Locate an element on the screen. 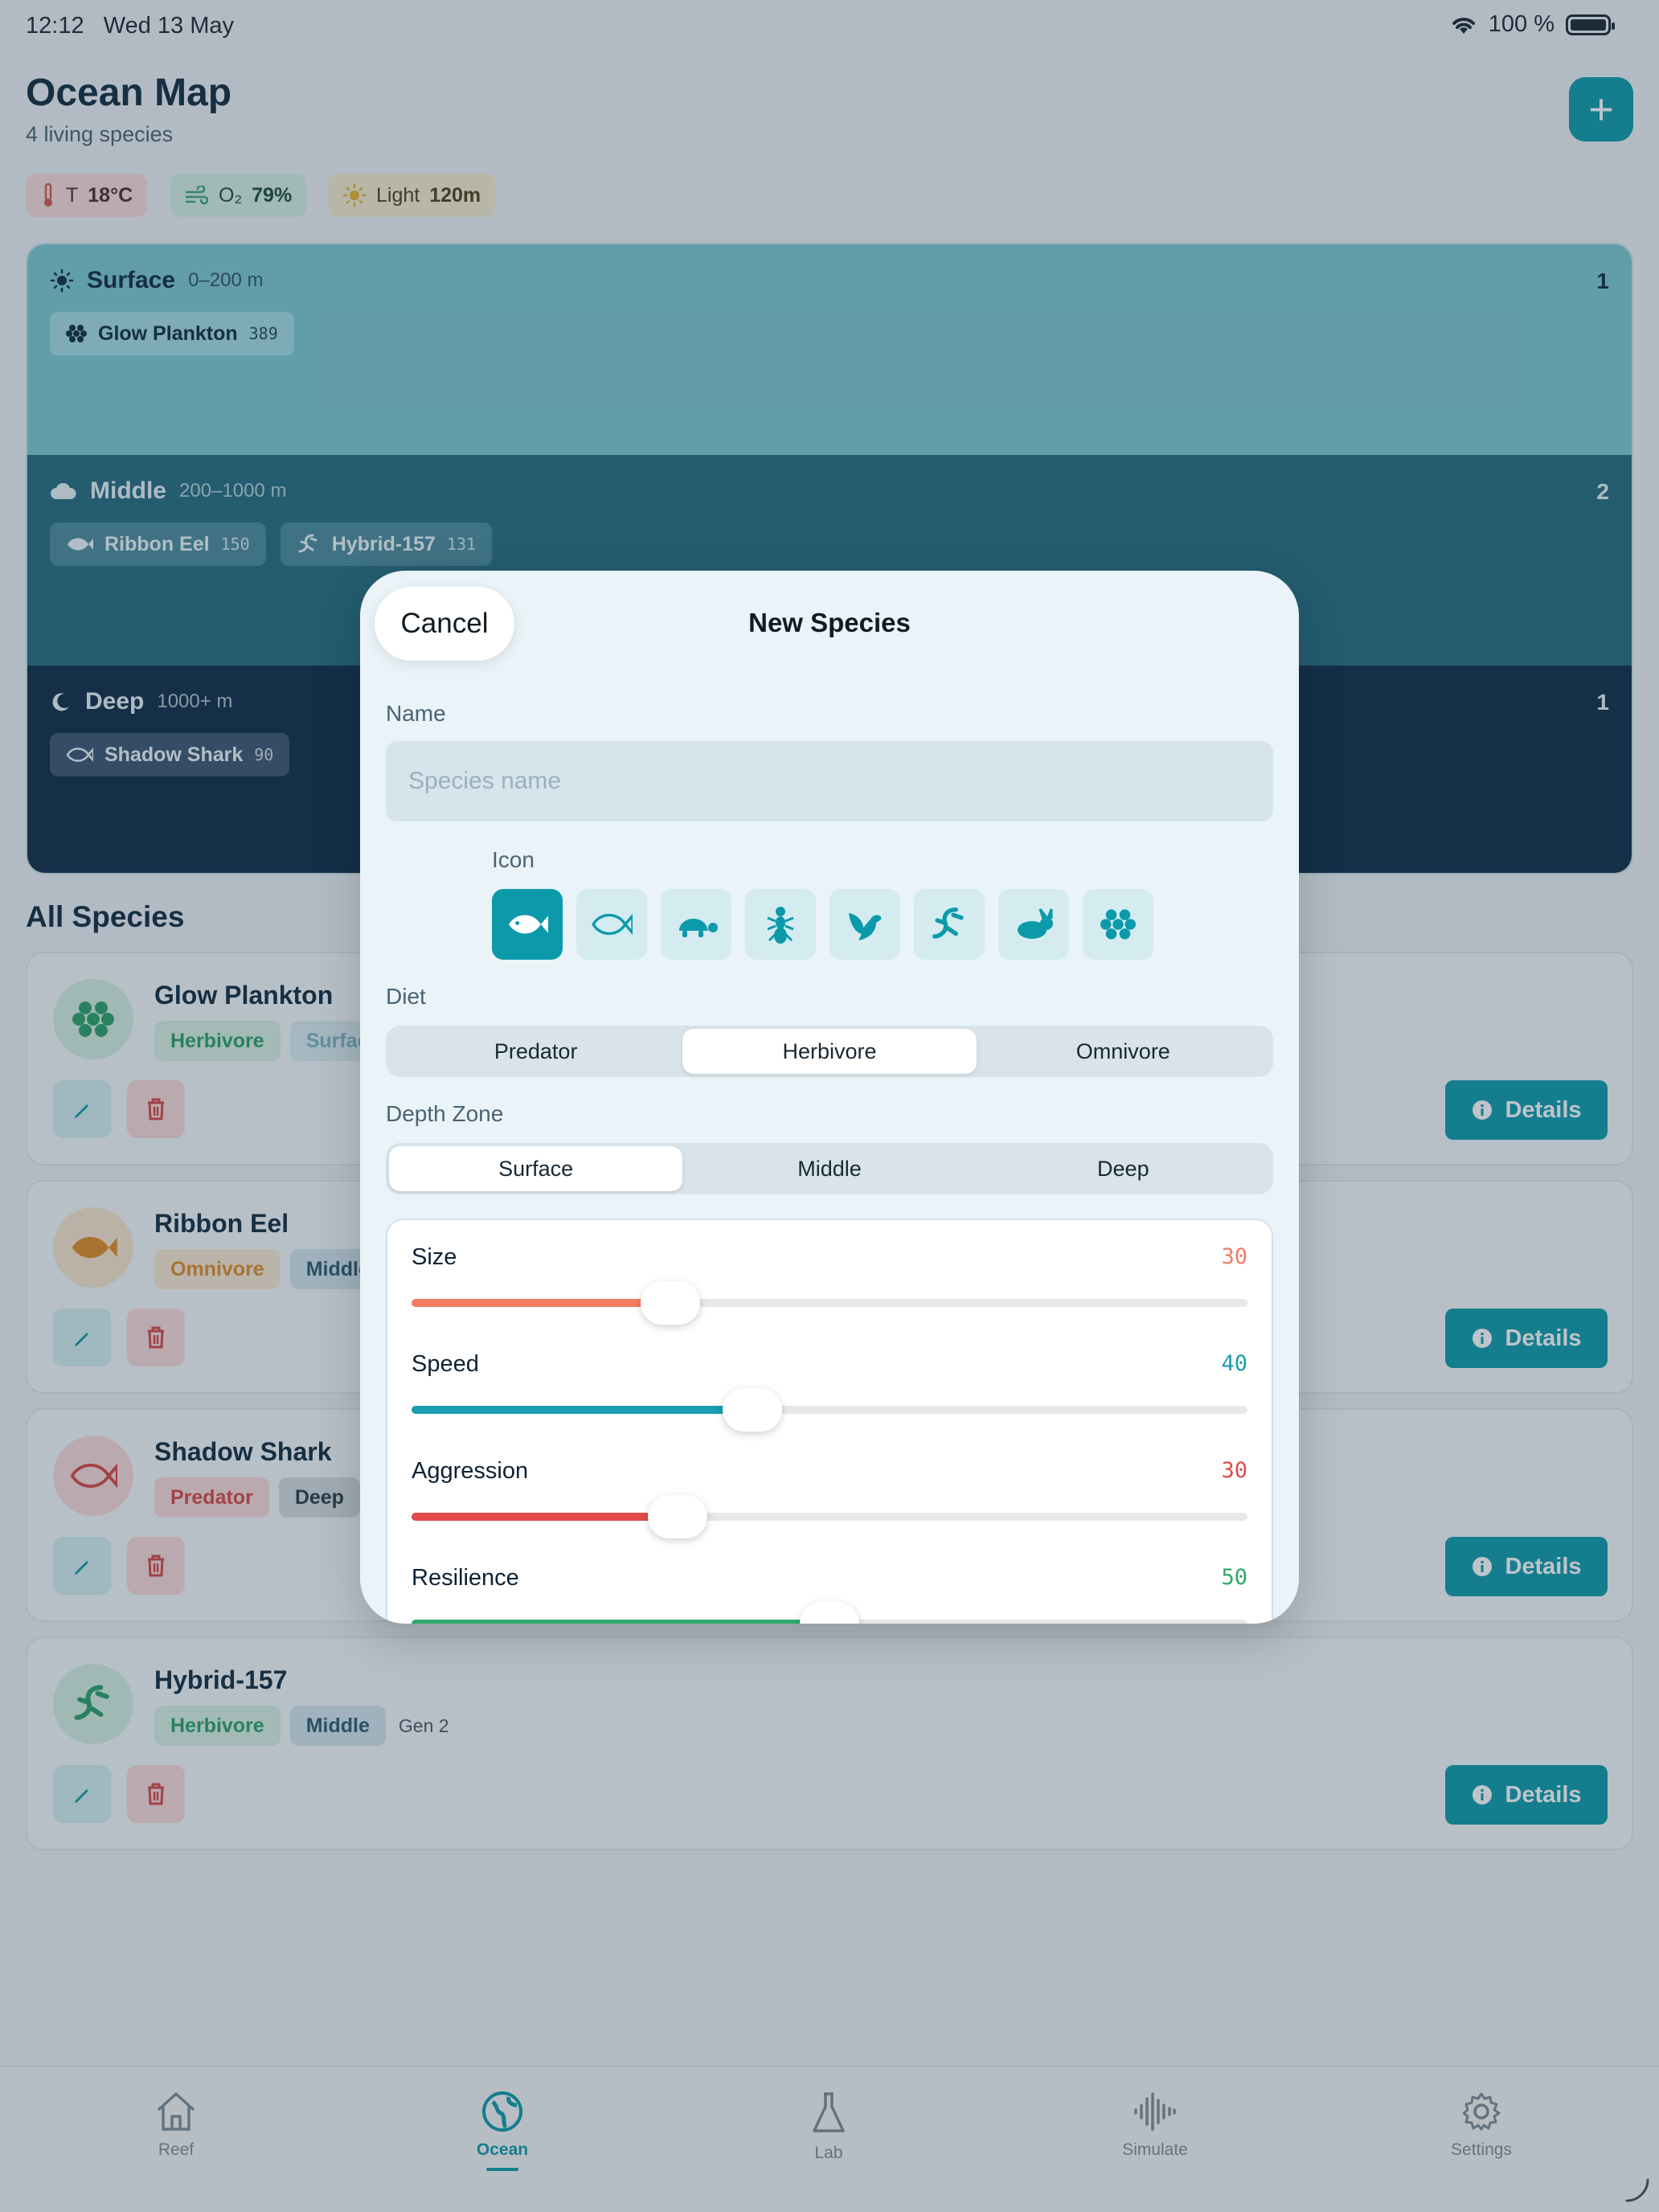 Image resolution: width=1659 pixels, height=2212 pixels. icon-option-bird is located at coordinates (865, 925).